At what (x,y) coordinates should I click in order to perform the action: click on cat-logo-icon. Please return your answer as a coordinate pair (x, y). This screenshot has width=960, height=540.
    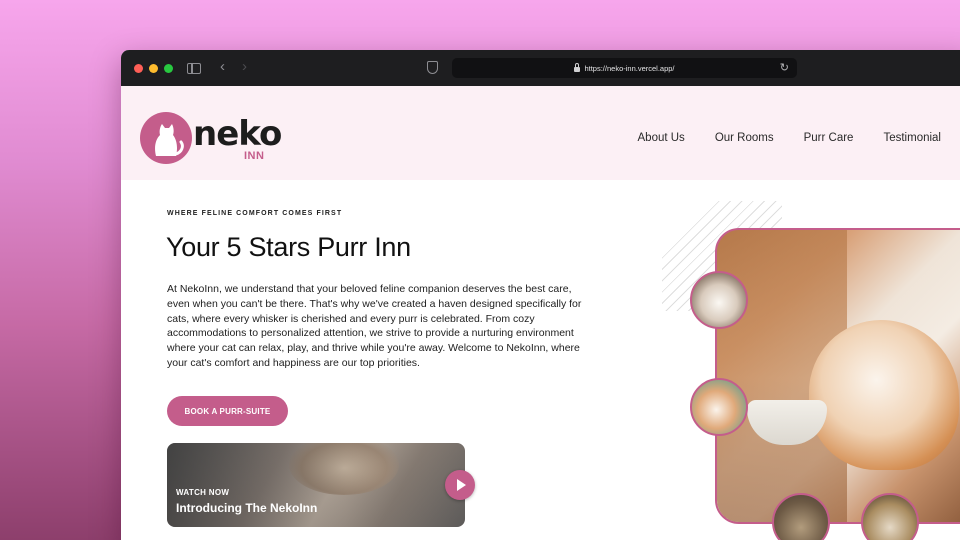
    Looking at the image, I should click on (166, 138).